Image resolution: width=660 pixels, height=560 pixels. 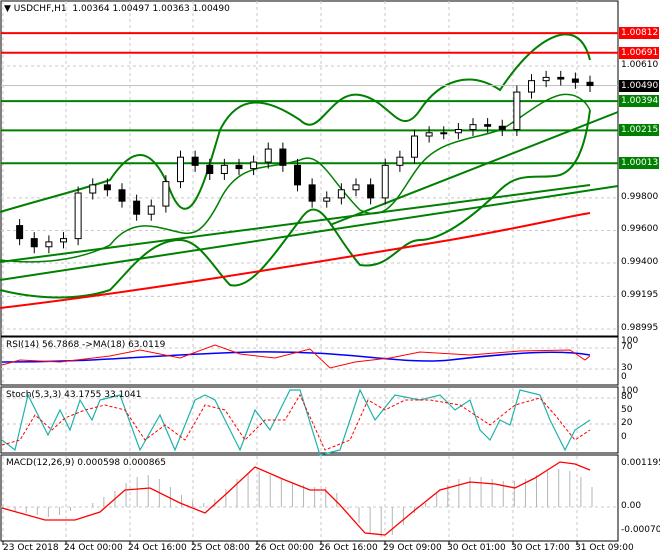 What do you see at coordinates (627, 347) in the screenshot?
I see `rsi-axis-label: 70` at bounding box center [627, 347].